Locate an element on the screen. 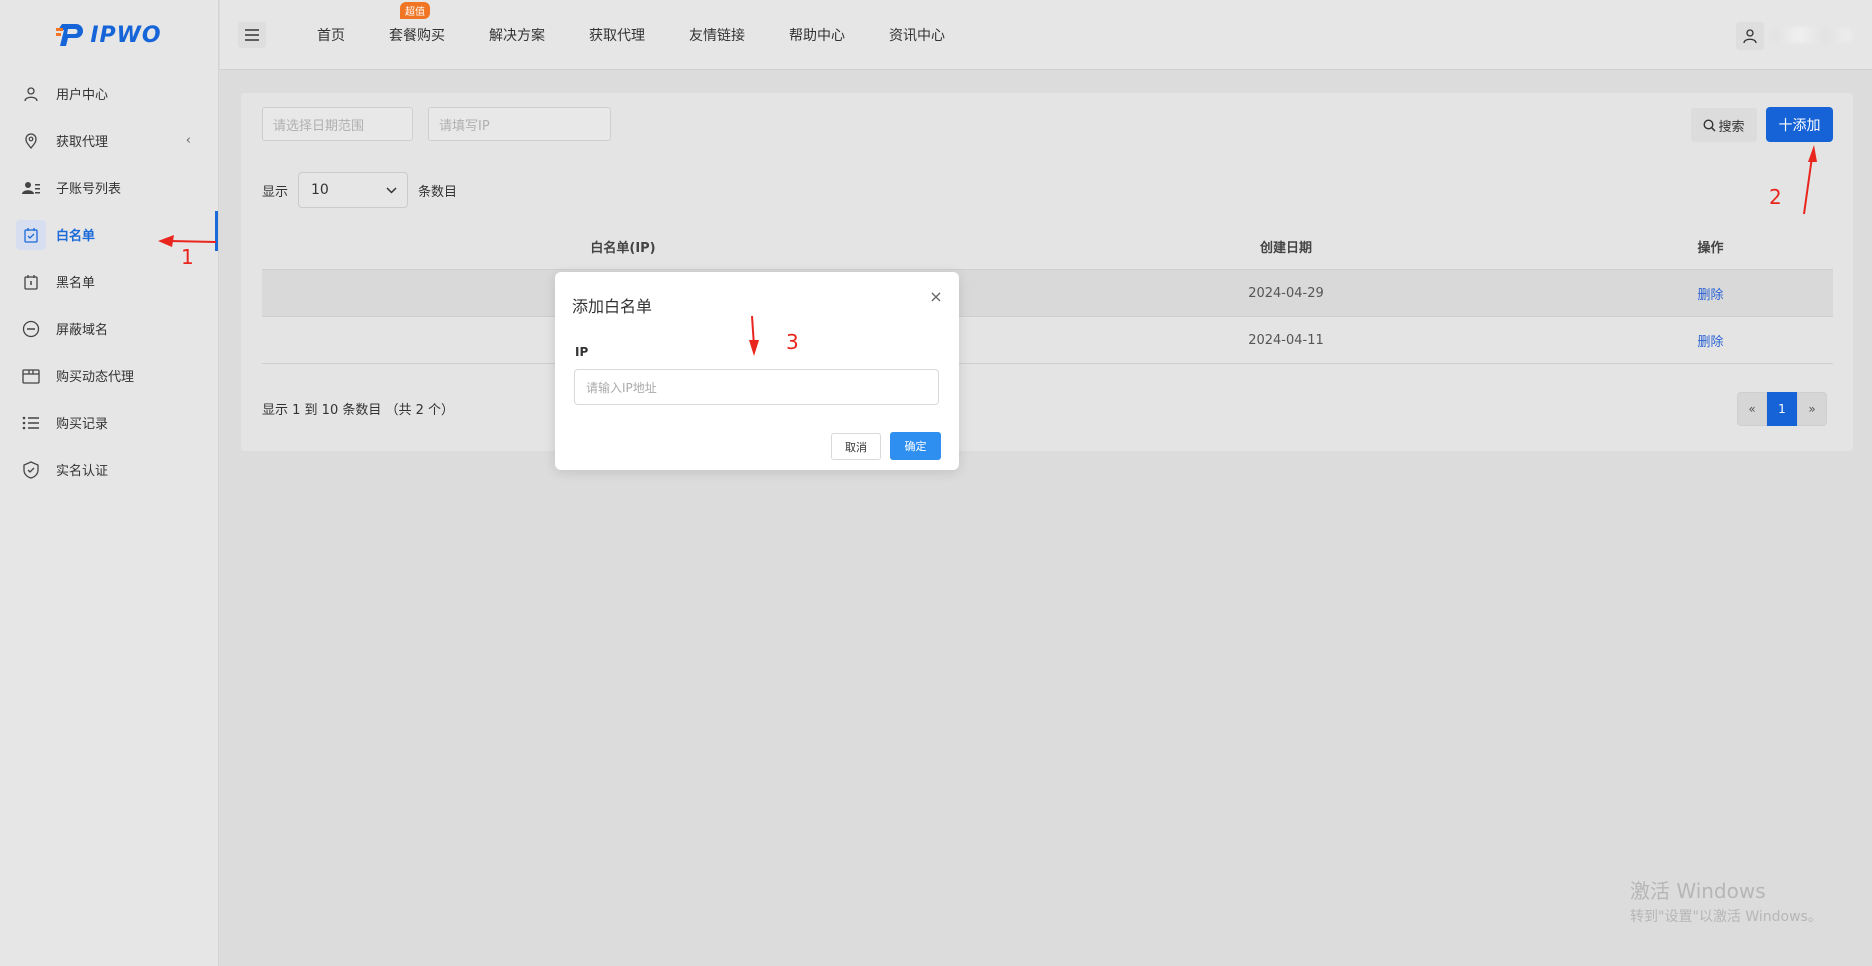 The height and width of the screenshot is (966, 1872). ip-address-input: 请输入IP地址 is located at coordinates (756, 387).